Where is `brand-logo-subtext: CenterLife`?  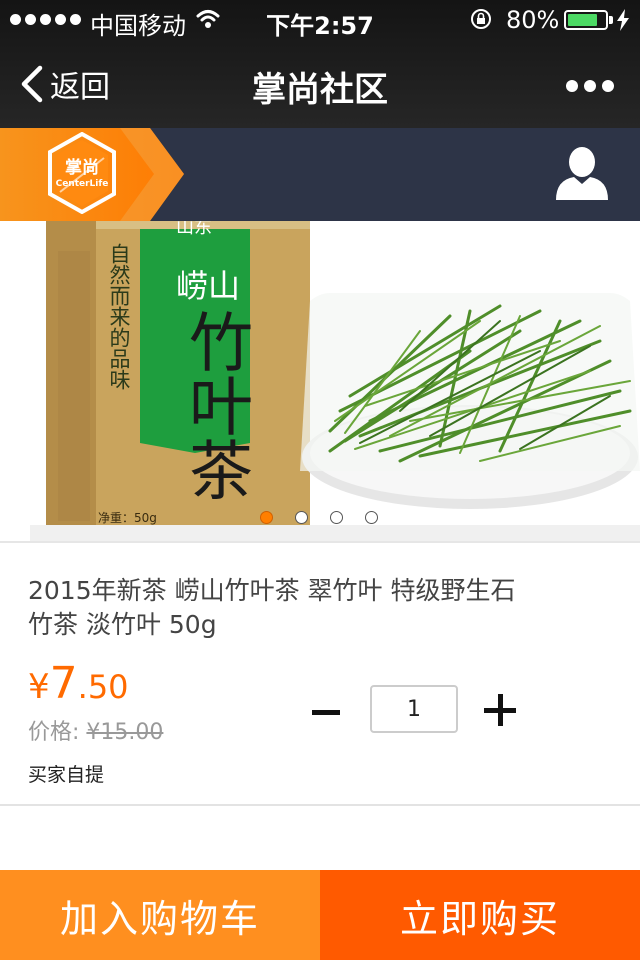 brand-logo-subtext: CenterLife is located at coordinates (82, 184).